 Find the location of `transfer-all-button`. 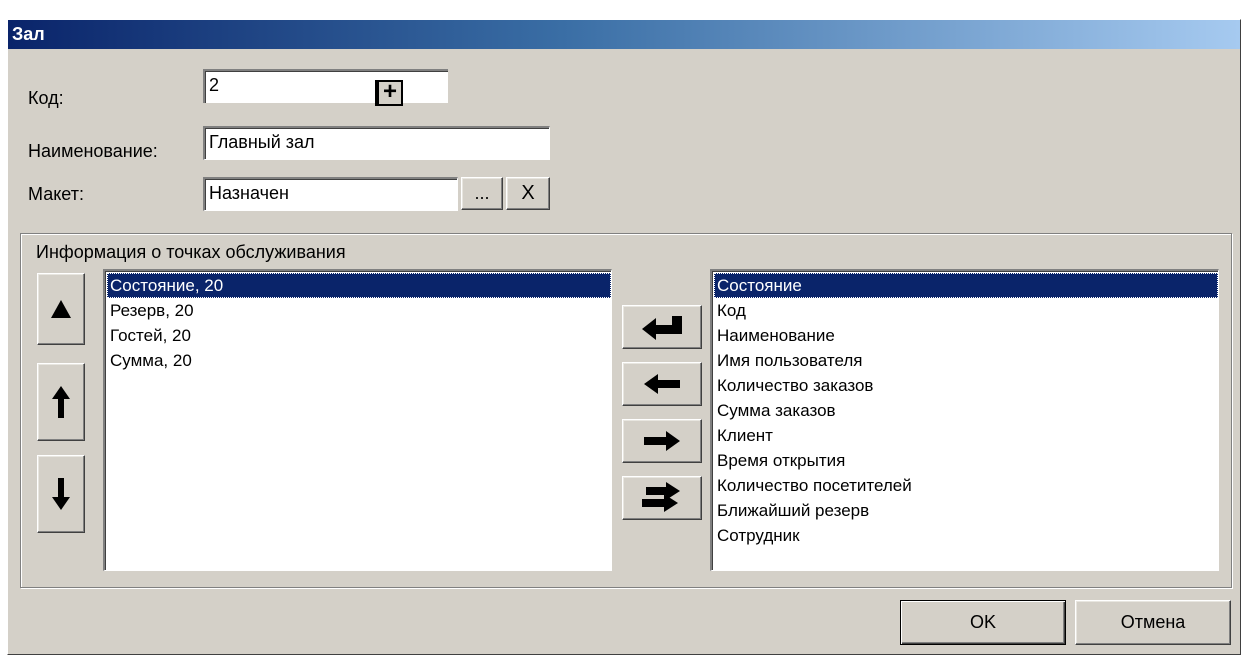

transfer-all-button is located at coordinates (662, 498).